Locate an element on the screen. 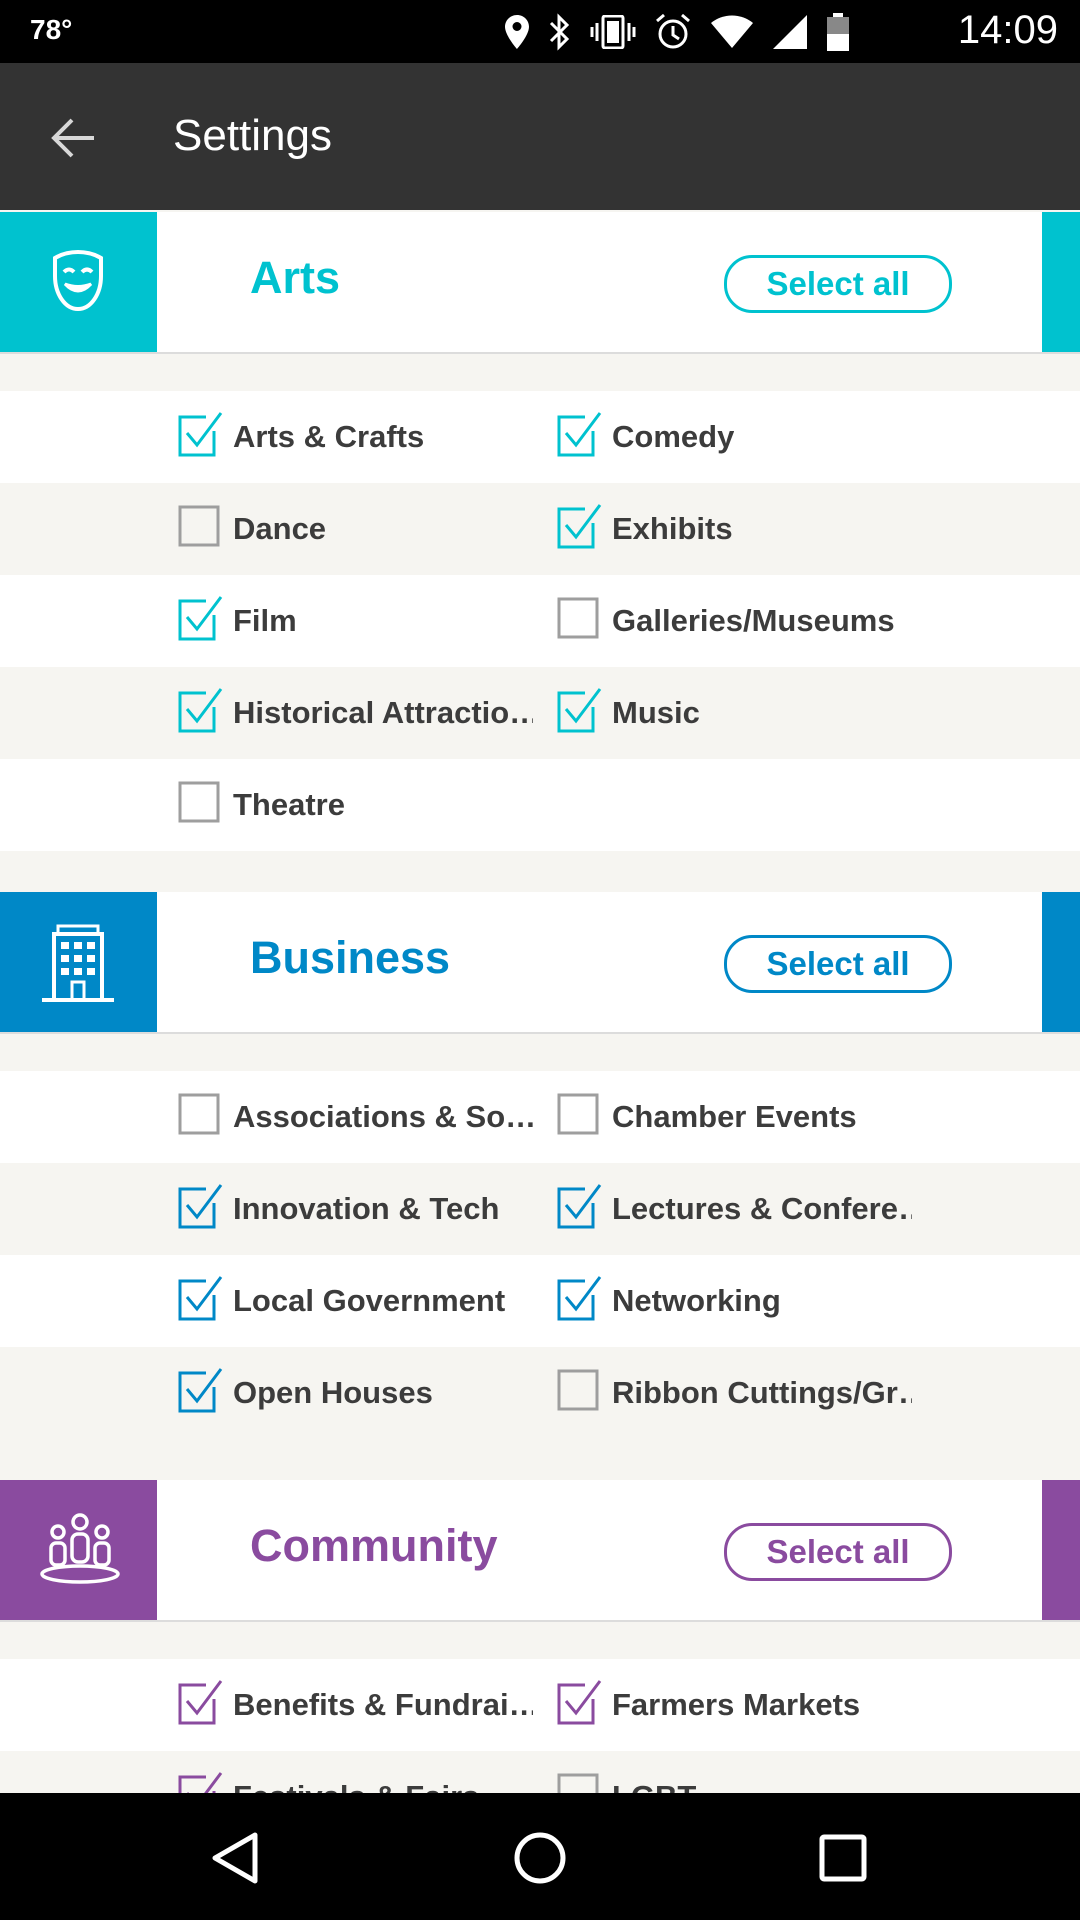 This screenshot has width=1080, height=1920. checkbox-row: Benefits & Fundrai… Farmers Markets is located at coordinates (540, 1705).